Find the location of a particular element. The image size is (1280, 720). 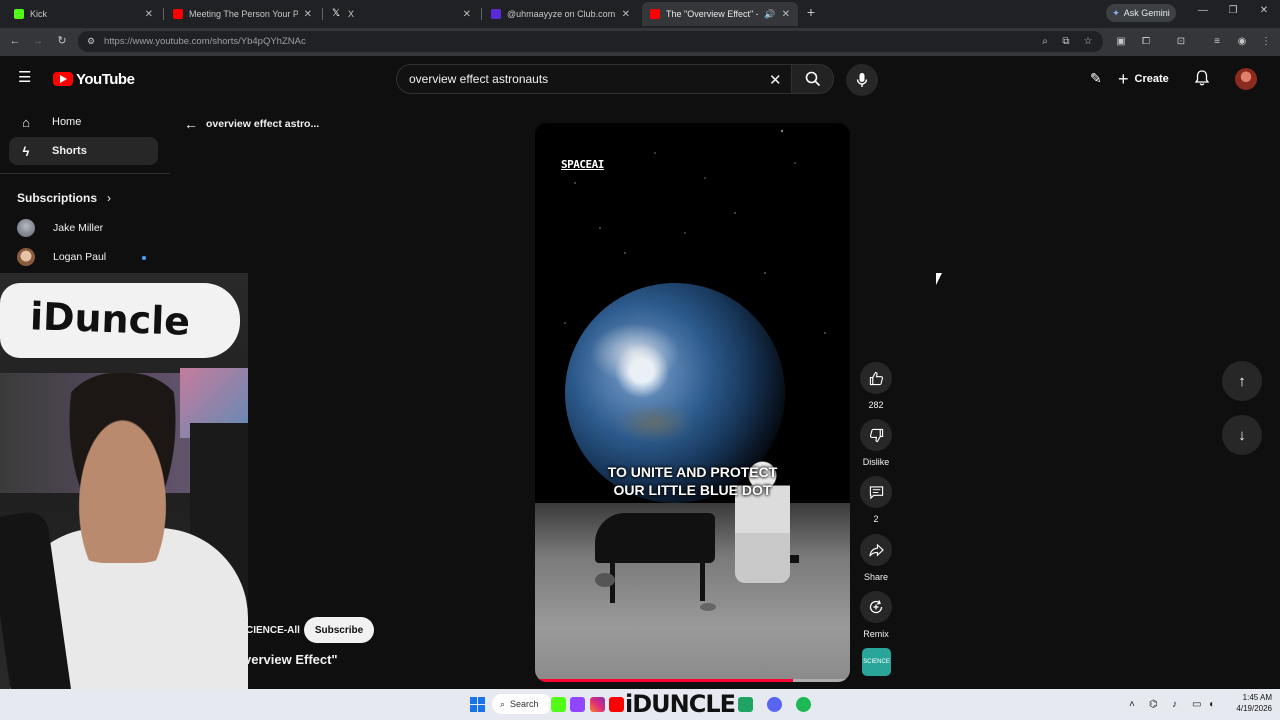

site-info-icon: ⚙ is located at coordinates (91, 41).